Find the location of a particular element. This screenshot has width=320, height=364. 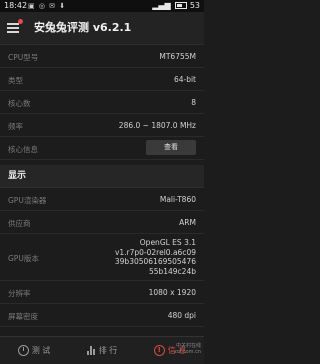

gpu-version-line: 39b30506169505476 is located at coordinates (155, 261).